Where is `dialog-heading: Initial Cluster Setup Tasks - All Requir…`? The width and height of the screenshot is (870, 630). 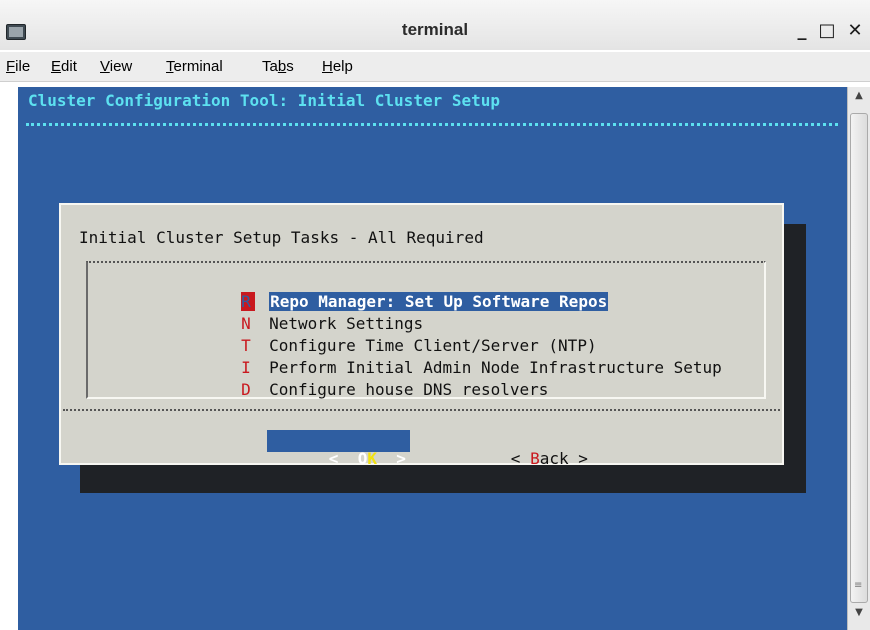 dialog-heading: Initial Cluster Setup Tasks - All Requir… is located at coordinates (281, 237).